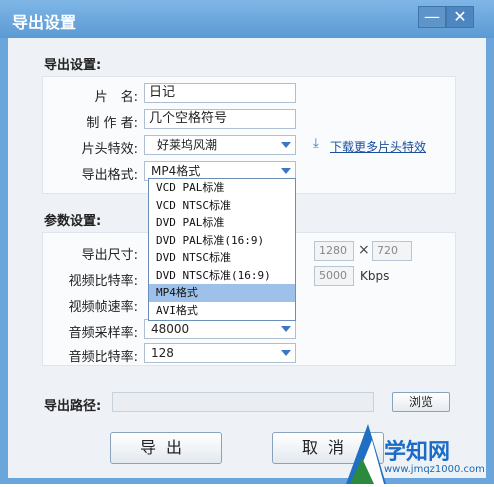  I want to click on effect-select: 好莱坞风潮, so click(220, 145).